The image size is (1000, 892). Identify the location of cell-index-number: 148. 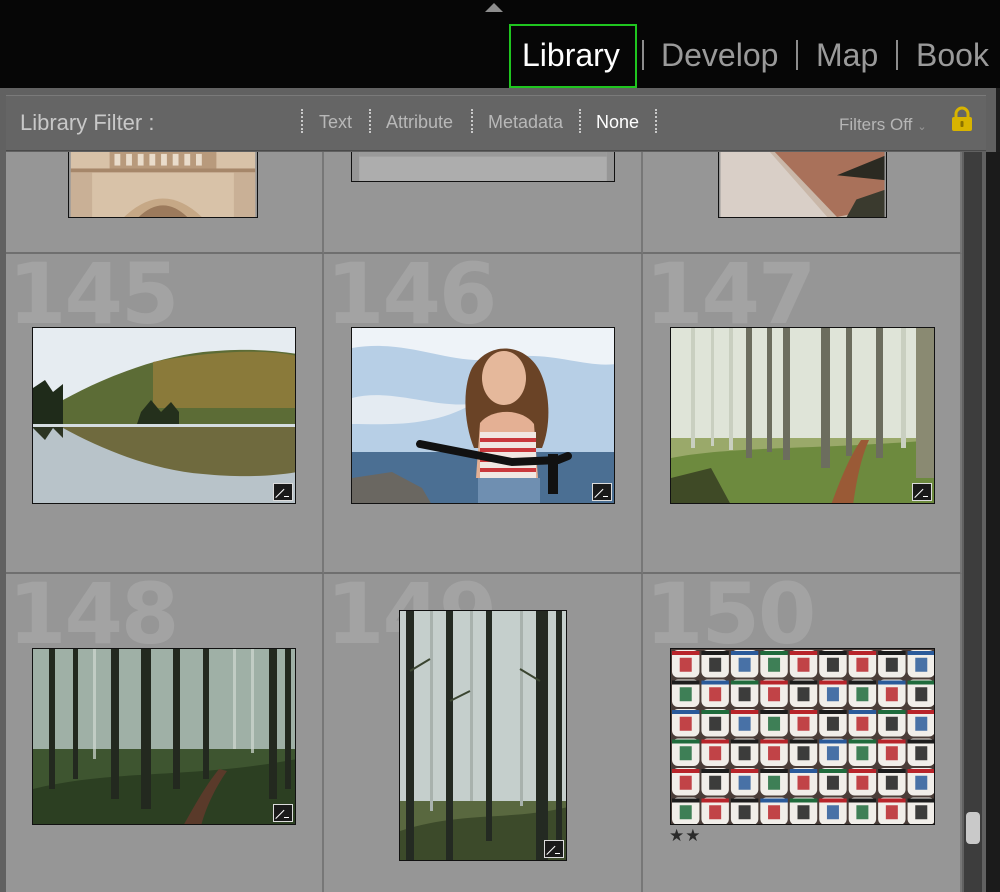
(93, 618).